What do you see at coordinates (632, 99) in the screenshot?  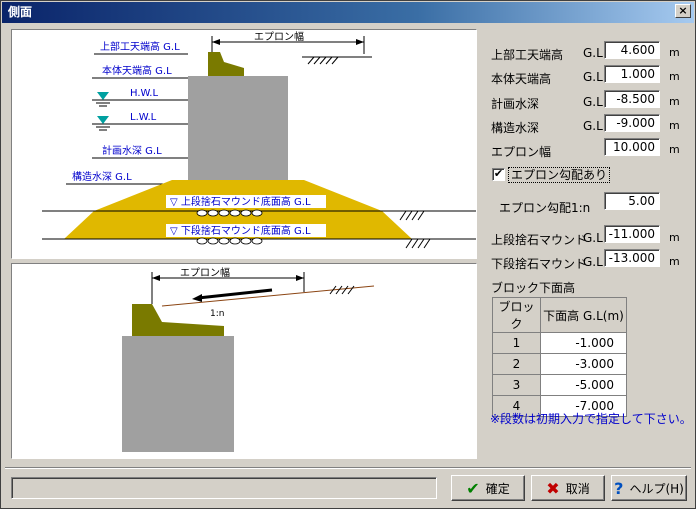 I see `plan-depth-input: -8.500` at bounding box center [632, 99].